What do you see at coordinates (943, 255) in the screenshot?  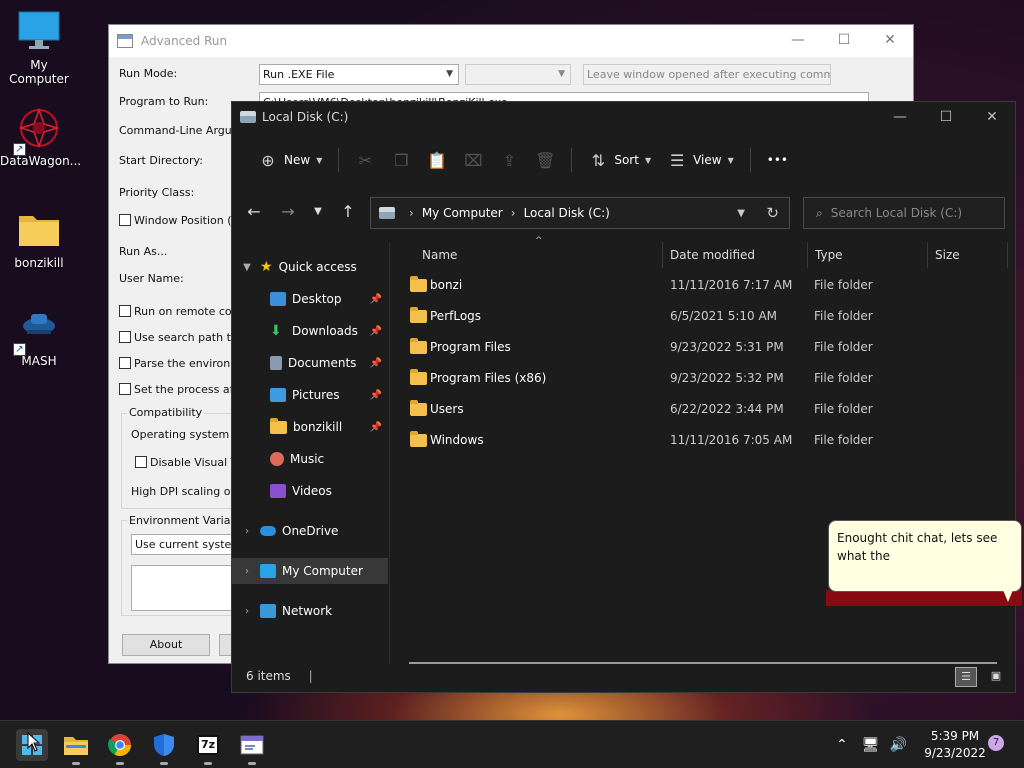 I see `column-header-size: Size` at bounding box center [943, 255].